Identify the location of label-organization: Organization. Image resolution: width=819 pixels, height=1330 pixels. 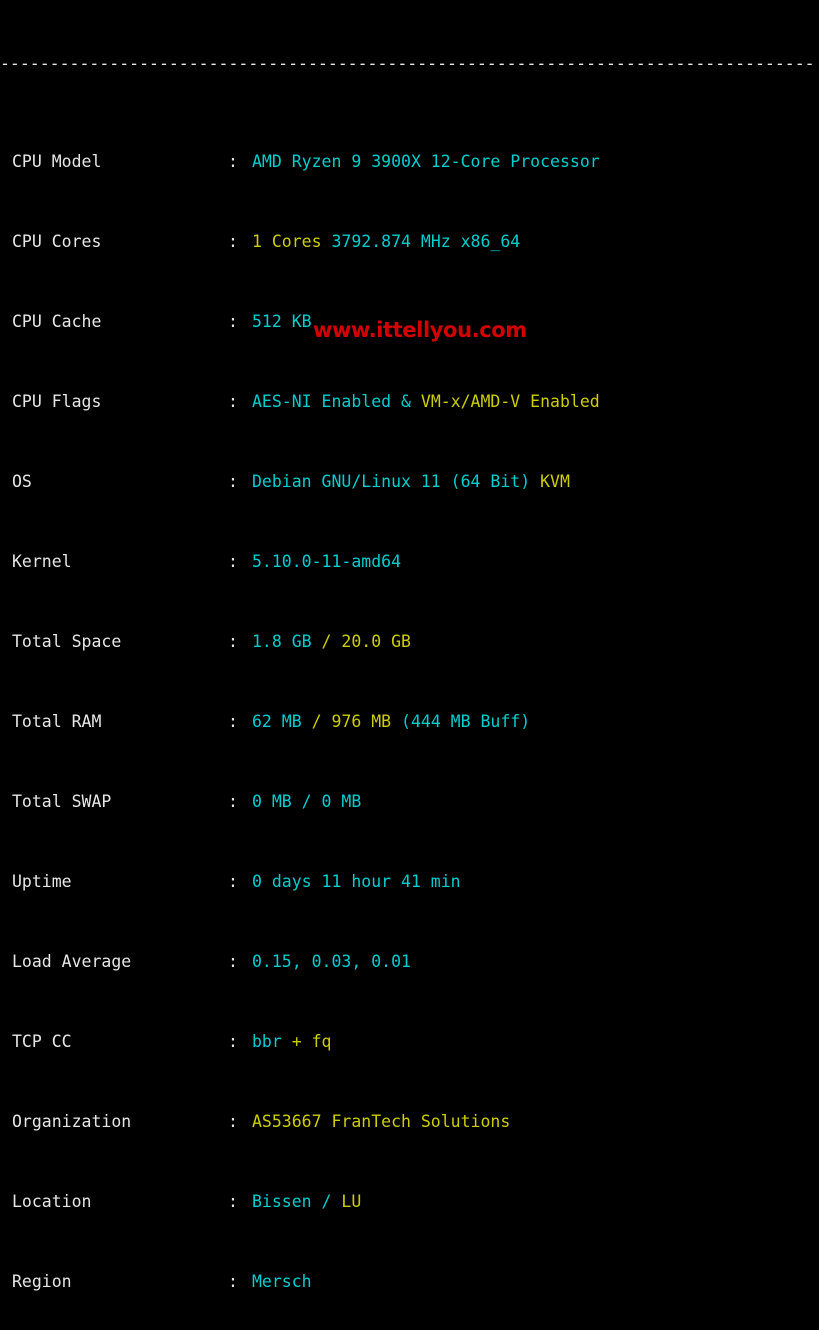
(72, 1121).